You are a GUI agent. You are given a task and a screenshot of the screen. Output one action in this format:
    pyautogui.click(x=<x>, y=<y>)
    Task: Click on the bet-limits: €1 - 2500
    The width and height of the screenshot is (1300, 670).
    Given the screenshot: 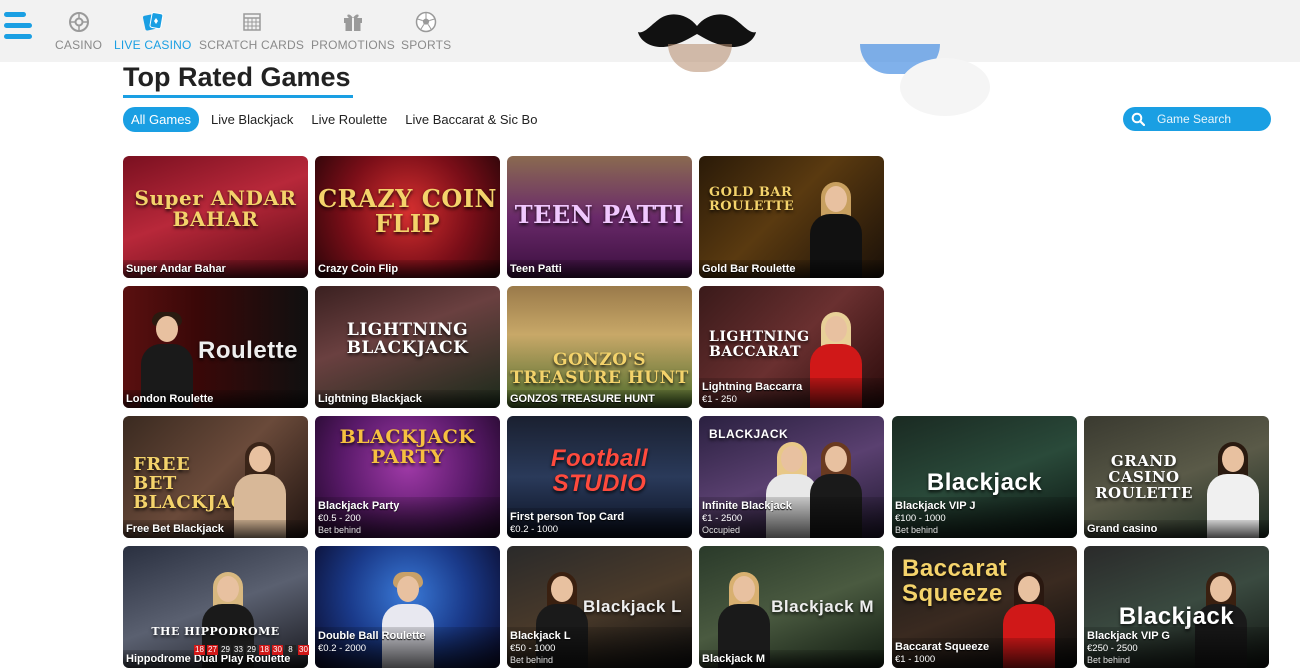 What is the action you would take?
    pyautogui.click(x=722, y=518)
    